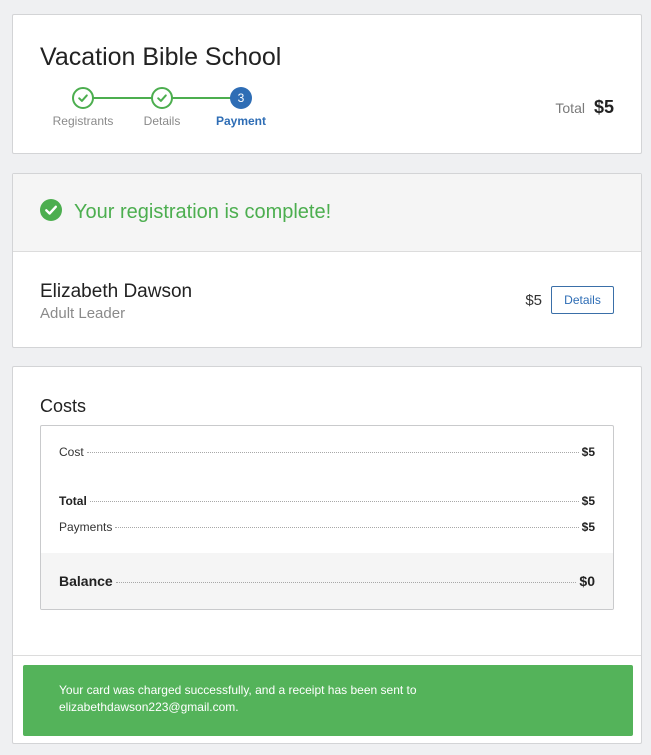 Image resolution: width=651 pixels, height=755 pixels. What do you see at coordinates (71, 452) in the screenshot?
I see `cost-label: Cost` at bounding box center [71, 452].